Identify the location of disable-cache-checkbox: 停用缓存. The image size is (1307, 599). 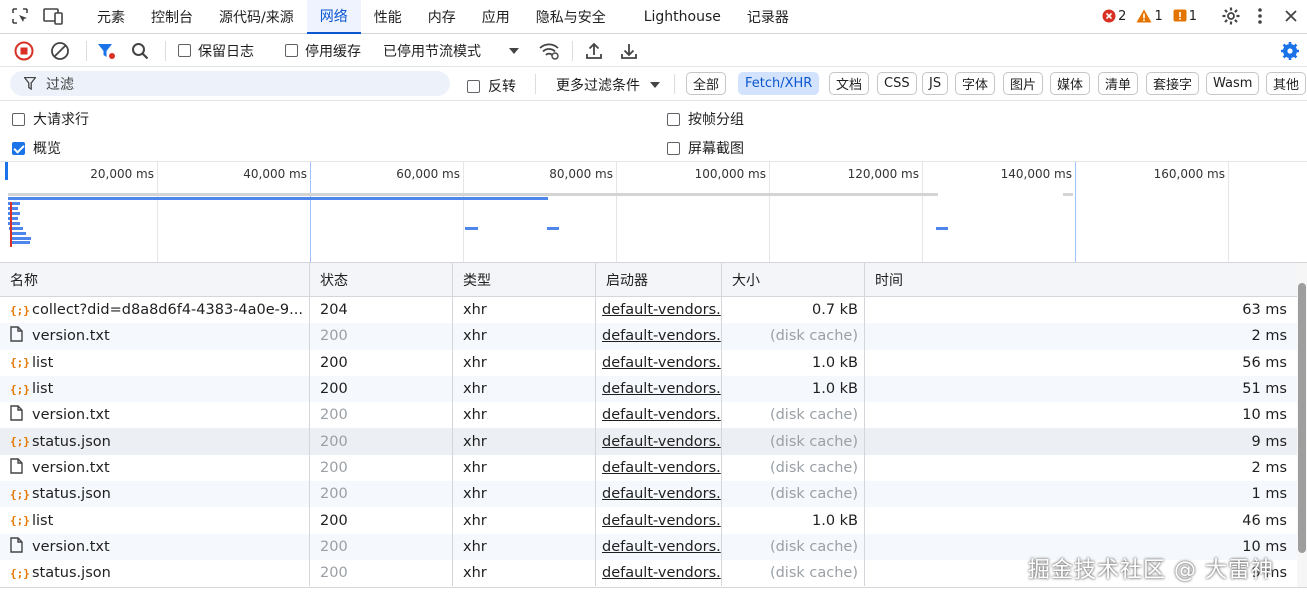
(323, 50).